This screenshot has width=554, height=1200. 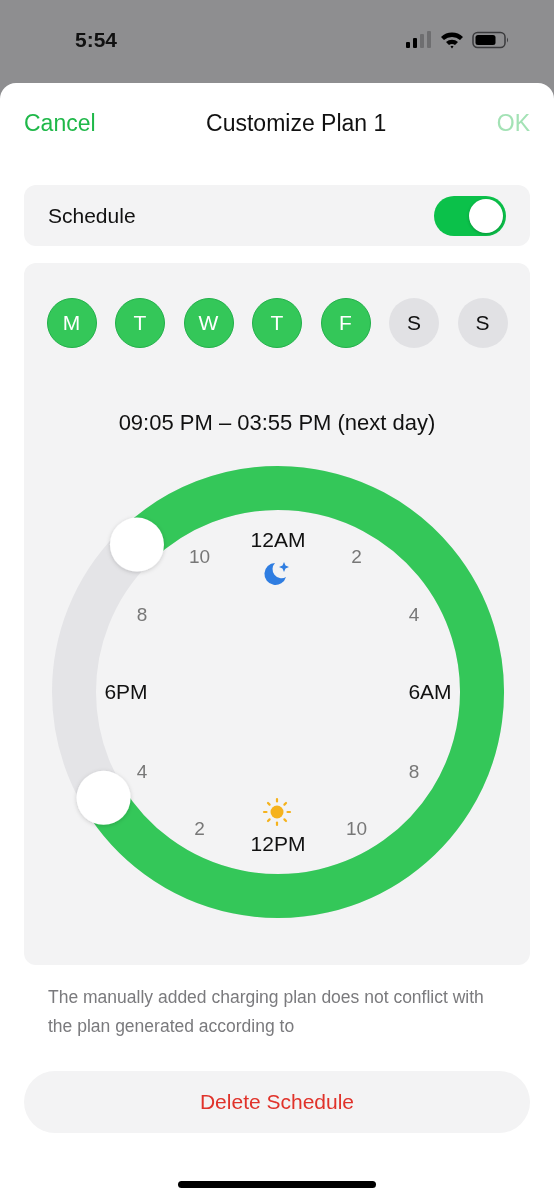 I want to click on schedule-toggle, so click(x=470, y=215).